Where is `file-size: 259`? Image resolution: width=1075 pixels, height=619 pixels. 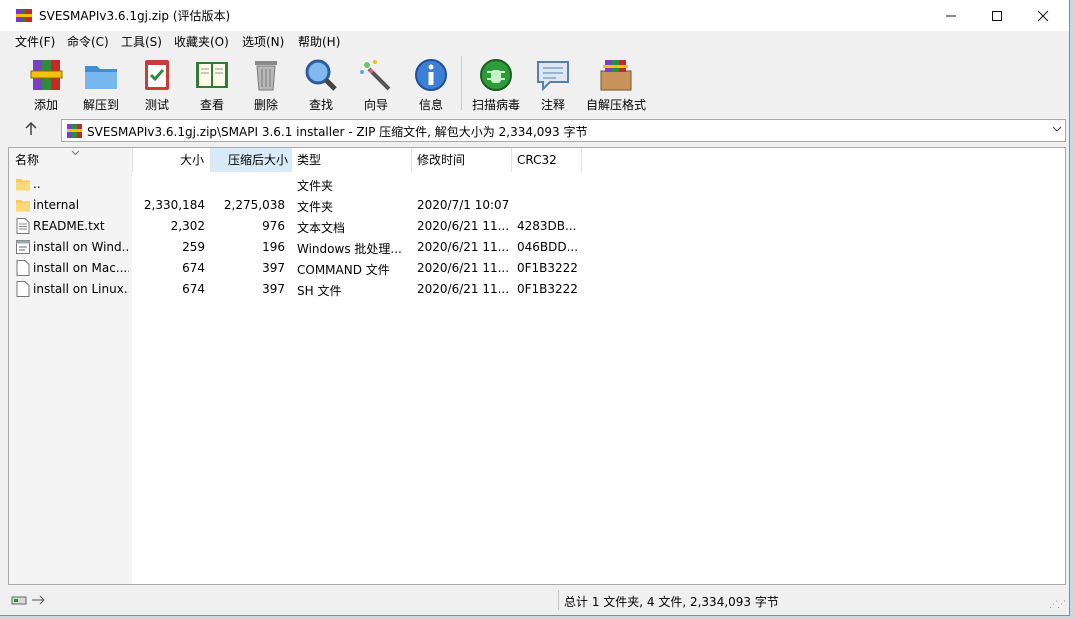
file-size: 259 is located at coordinates (193, 247).